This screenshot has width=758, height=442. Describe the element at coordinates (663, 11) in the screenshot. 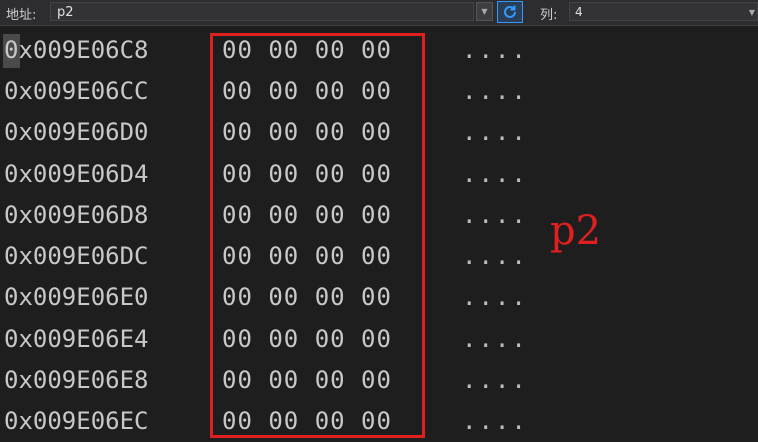

I see `column-count-input: 4 ▼` at that location.